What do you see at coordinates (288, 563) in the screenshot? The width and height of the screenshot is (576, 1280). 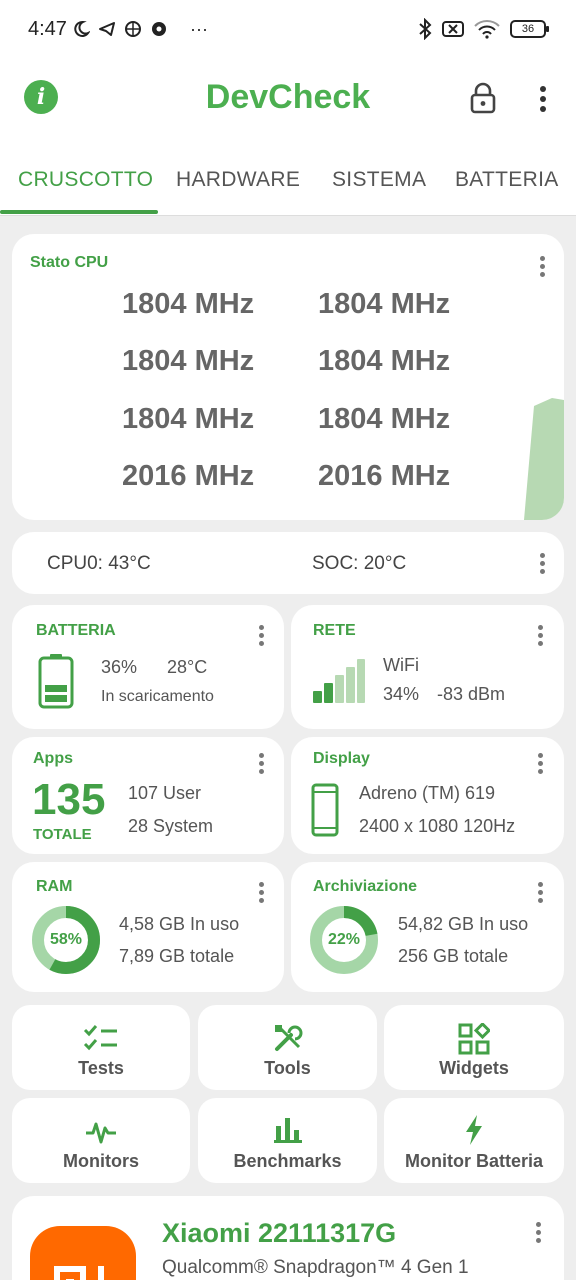 I see `temperature-card: CPU0: 43°C SOC: 20°C` at bounding box center [288, 563].